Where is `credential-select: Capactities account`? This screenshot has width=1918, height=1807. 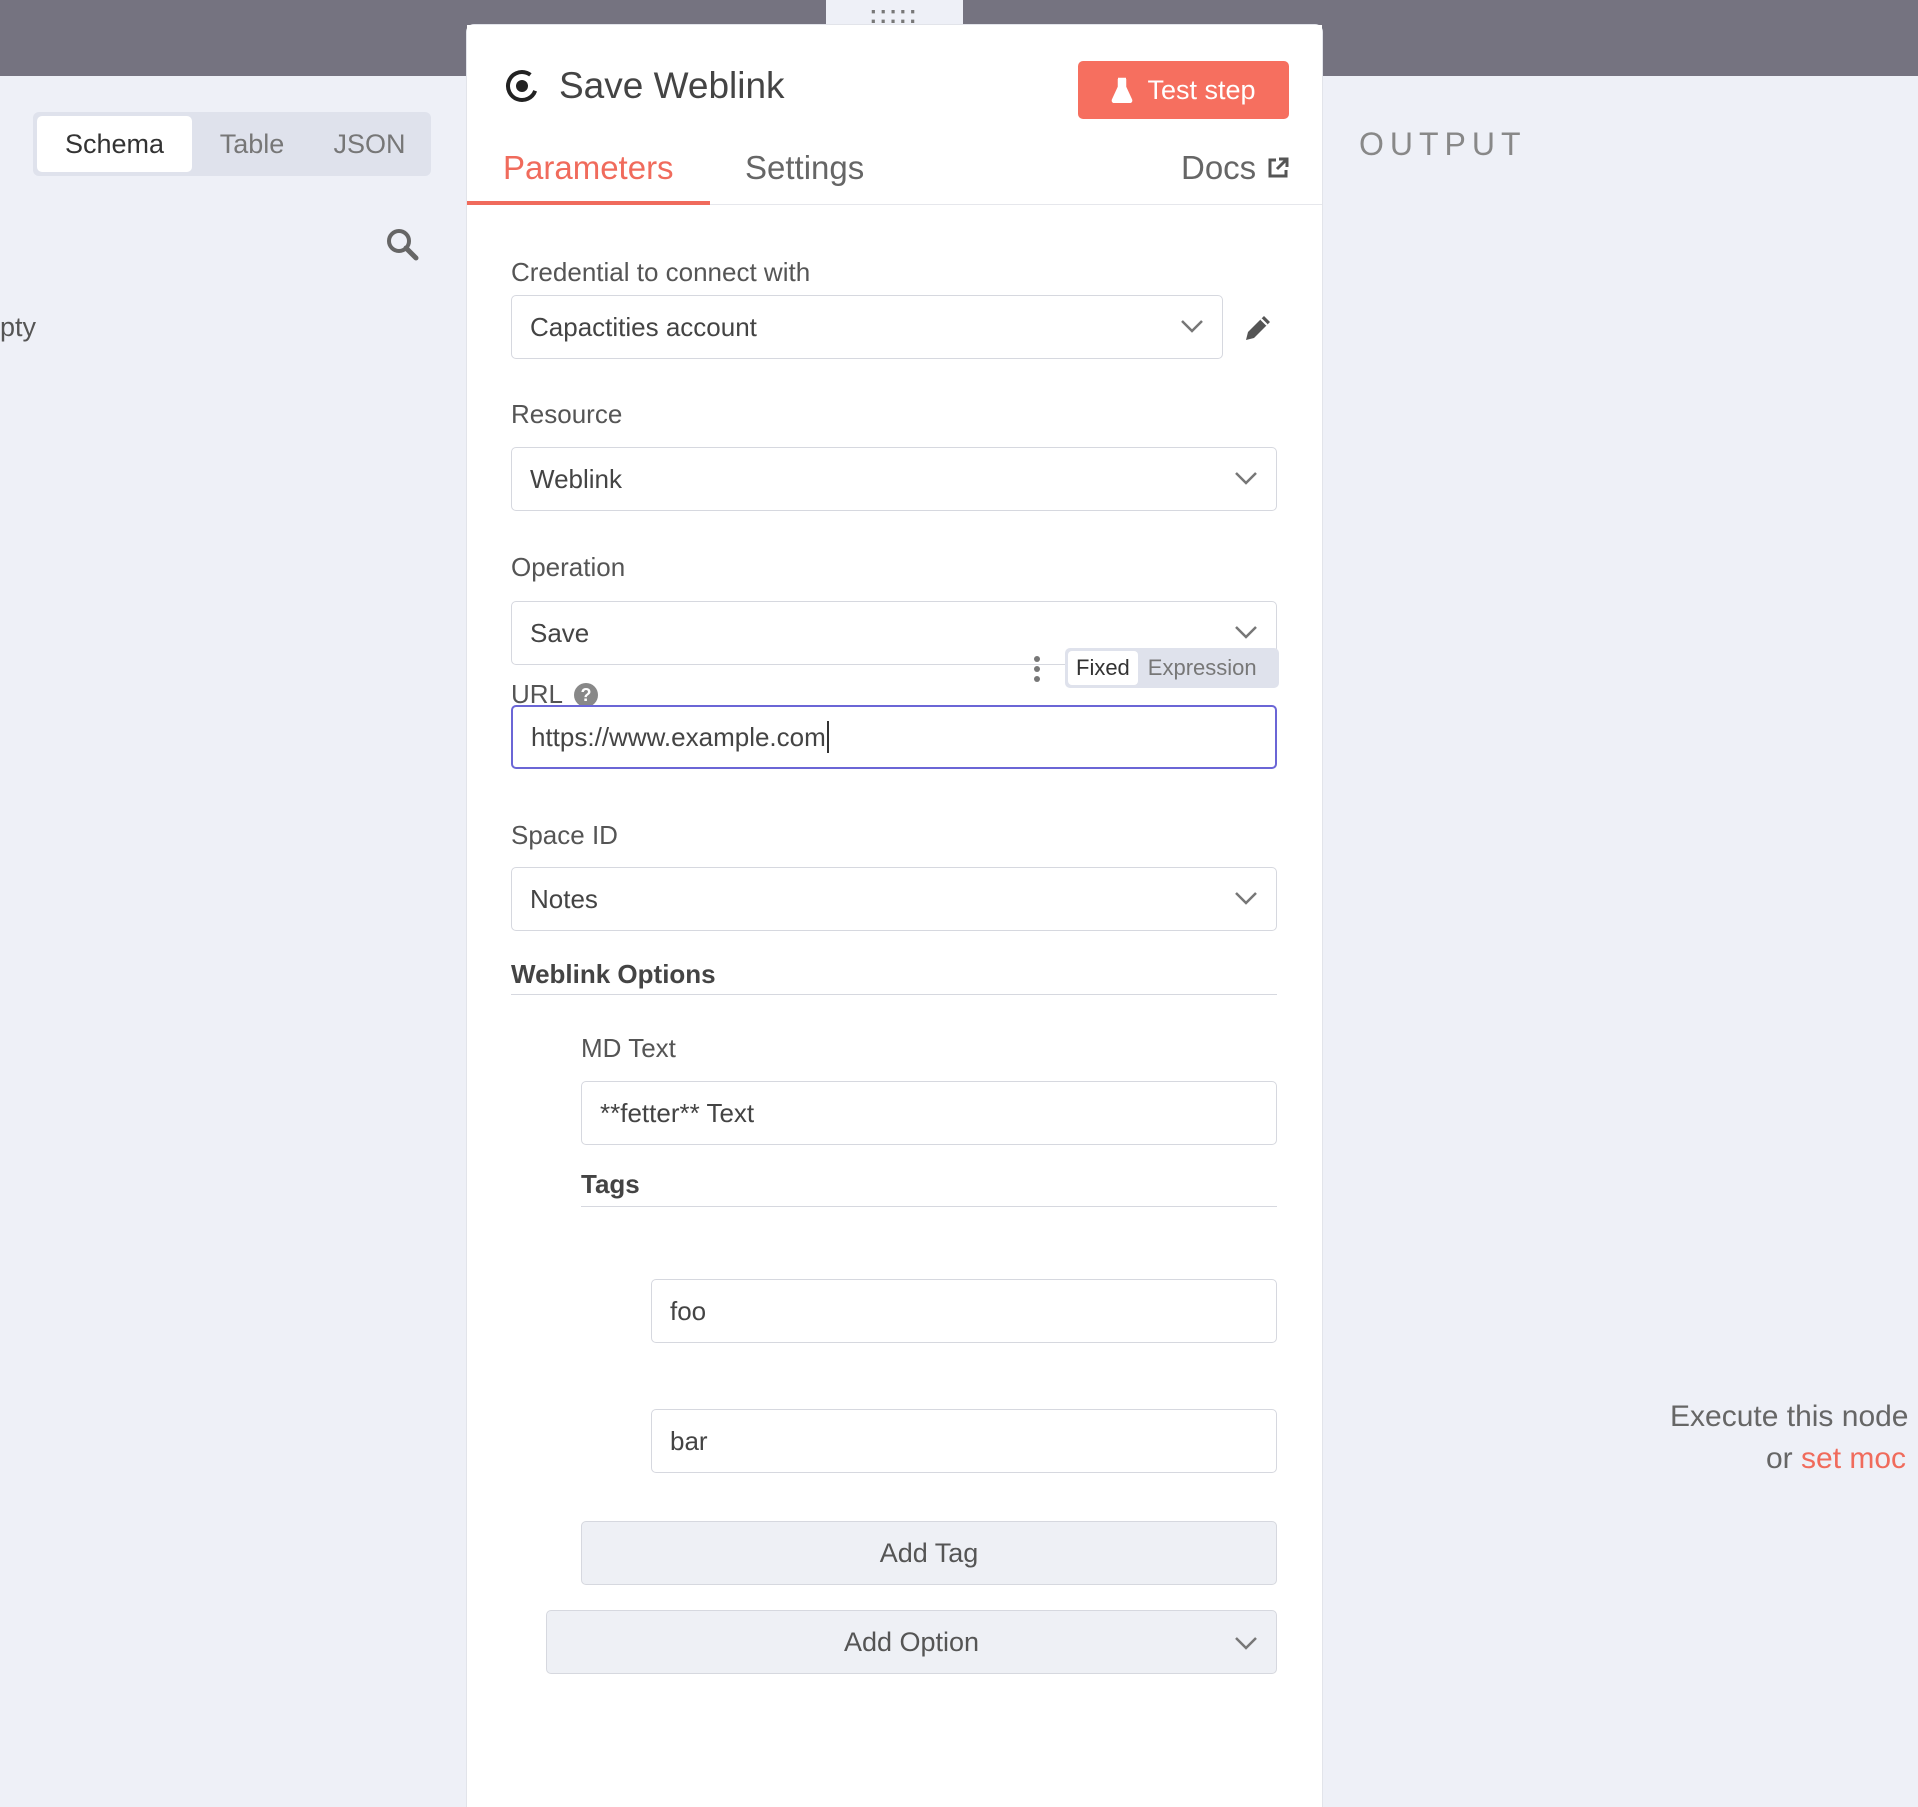 credential-select: Capactities account is located at coordinates (867, 327).